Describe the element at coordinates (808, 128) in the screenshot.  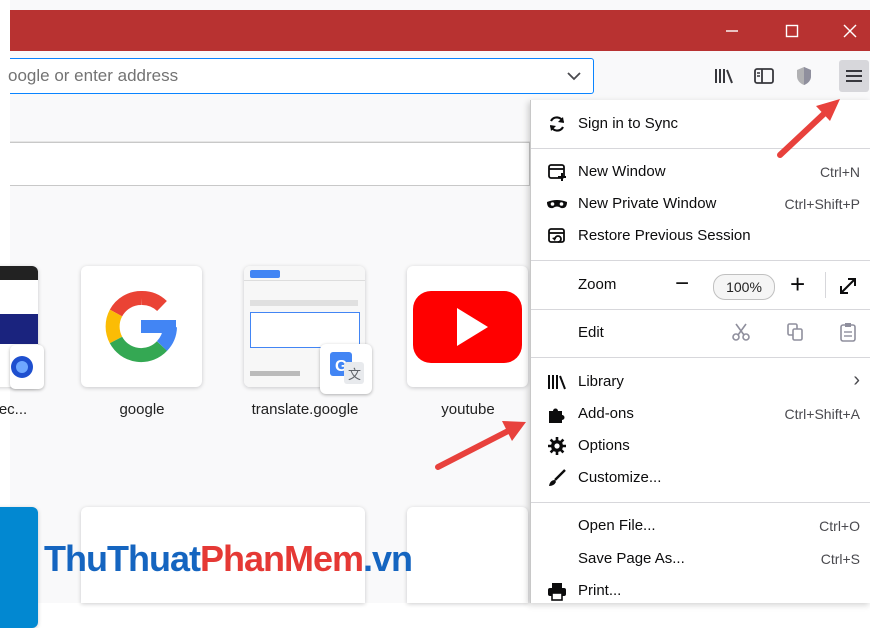
I see `arrow-to-menu-button` at that location.